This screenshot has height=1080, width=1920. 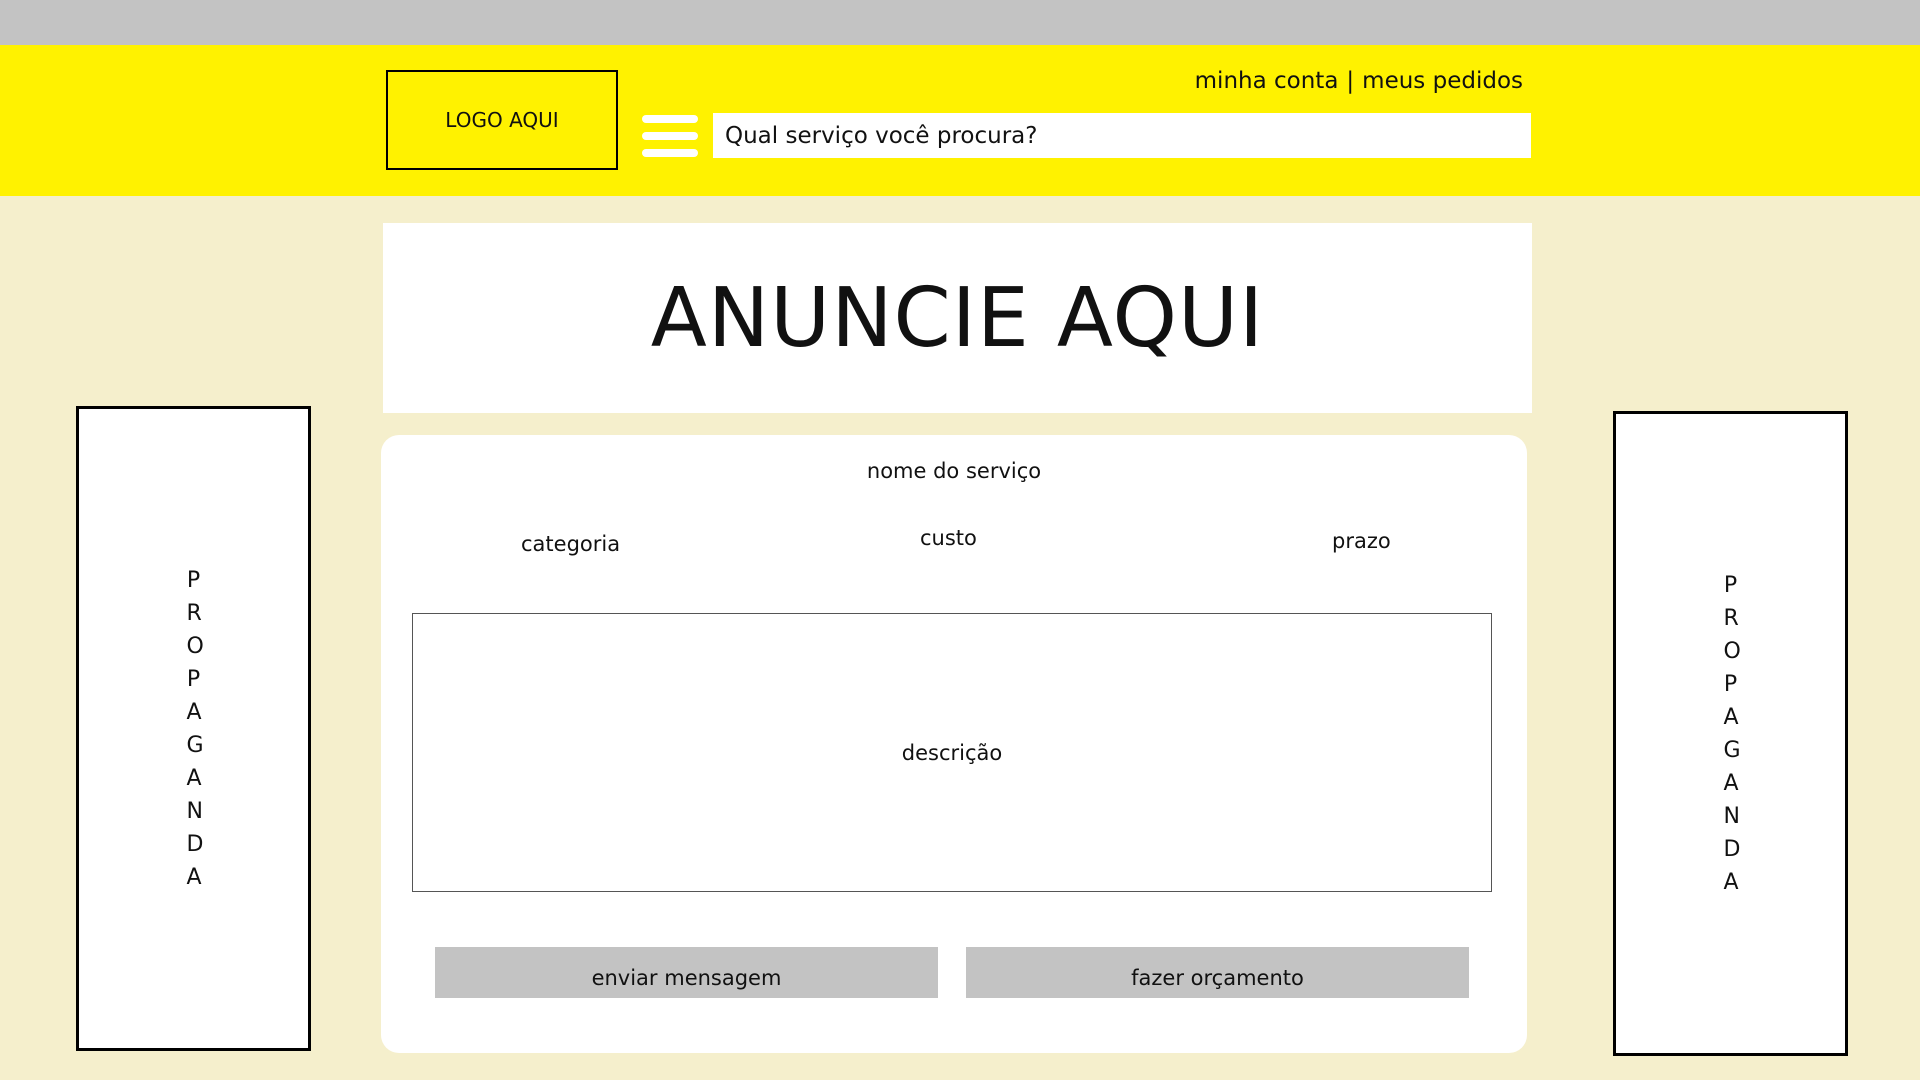 What do you see at coordinates (1361, 541) in the screenshot?
I see `term-label: prazo` at bounding box center [1361, 541].